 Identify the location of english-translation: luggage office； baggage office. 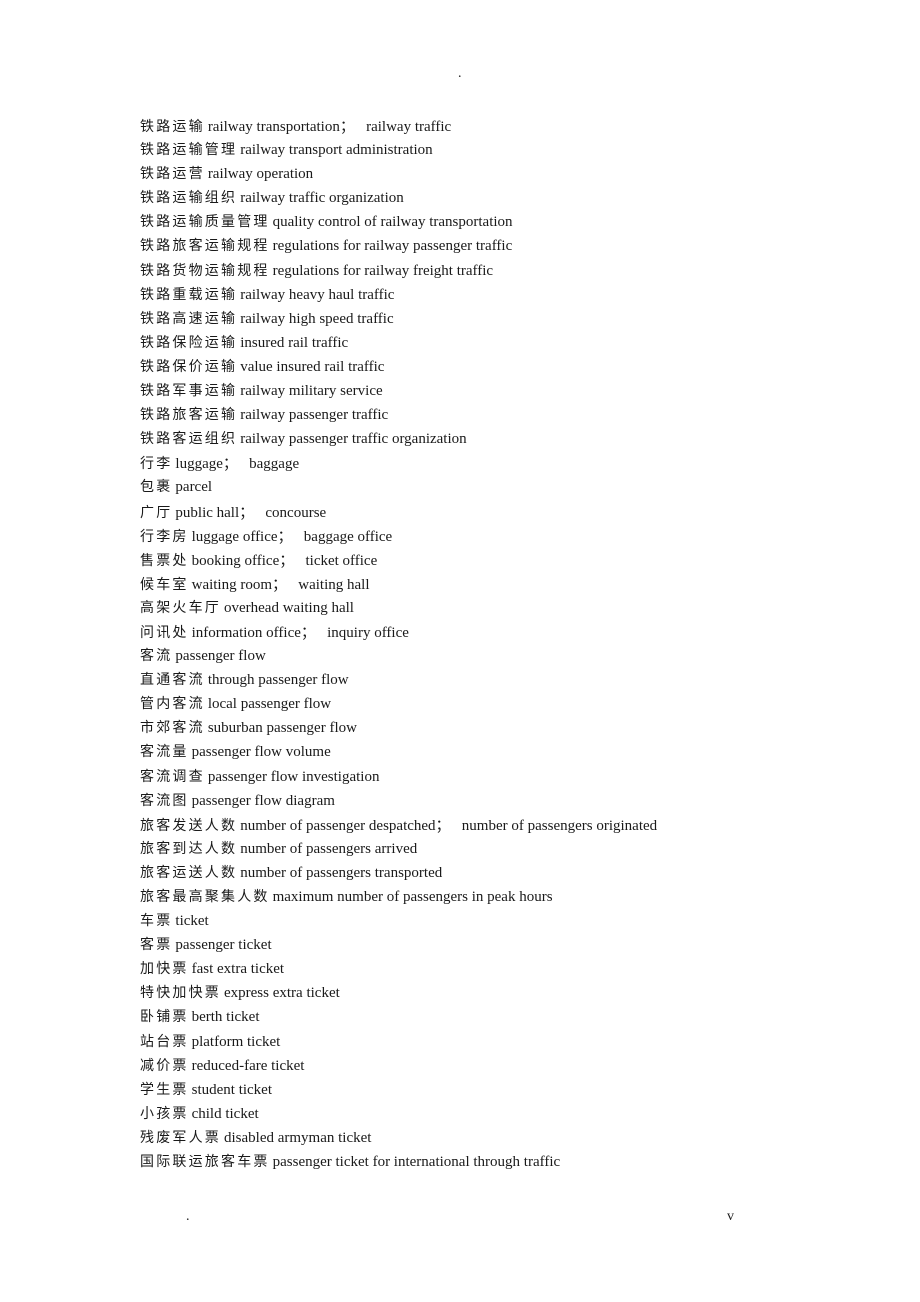
(292, 536).